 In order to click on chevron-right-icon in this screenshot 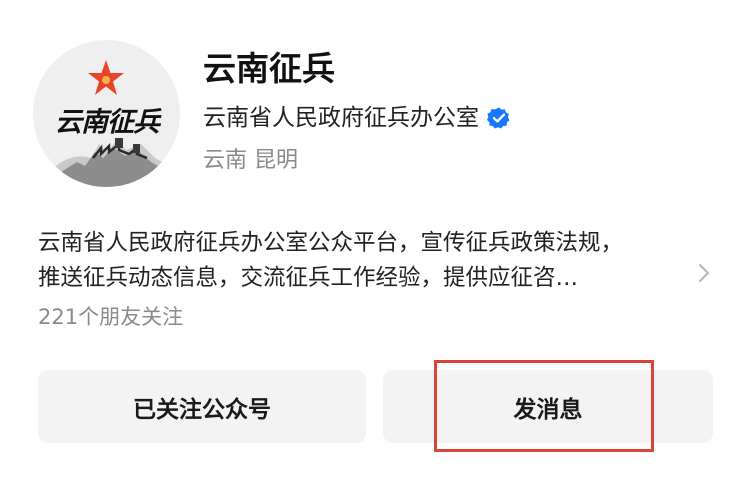, I will do `click(704, 273)`.